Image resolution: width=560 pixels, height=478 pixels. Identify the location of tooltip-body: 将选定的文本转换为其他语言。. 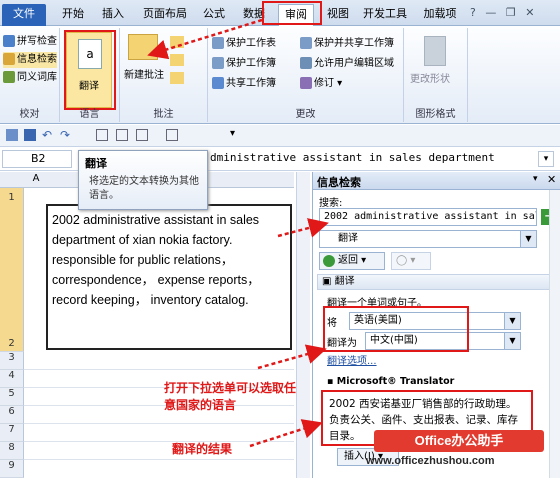
(144, 188).